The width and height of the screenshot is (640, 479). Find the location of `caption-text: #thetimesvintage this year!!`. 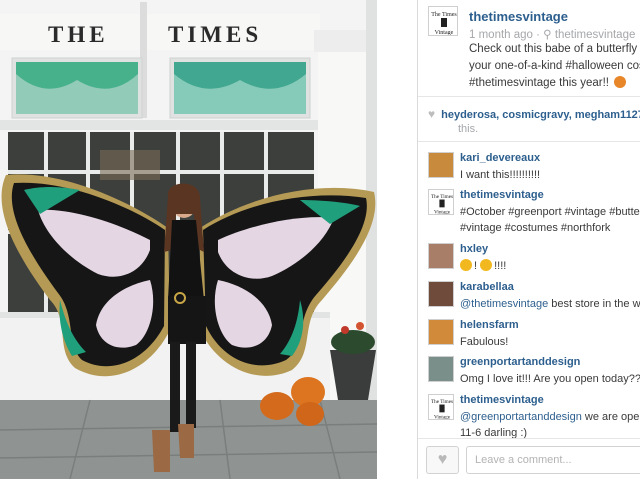

caption-text: #thetimesvintage this year!! is located at coordinates (541, 83).